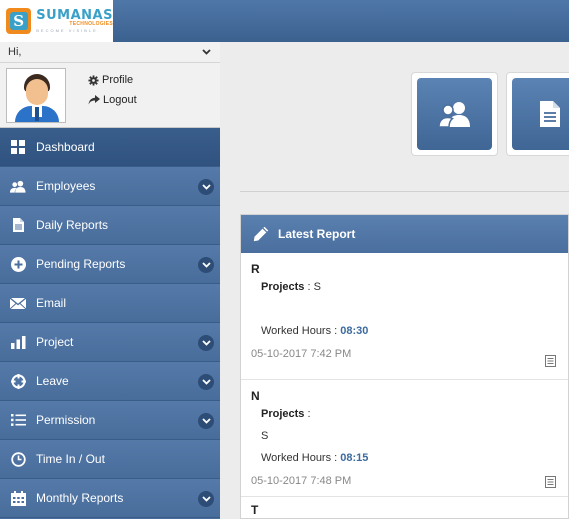 The width and height of the screenshot is (569, 519). What do you see at coordinates (72, 225) in the screenshot?
I see `sidebar-item-label: Daily Reports` at bounding box center [72, 225].